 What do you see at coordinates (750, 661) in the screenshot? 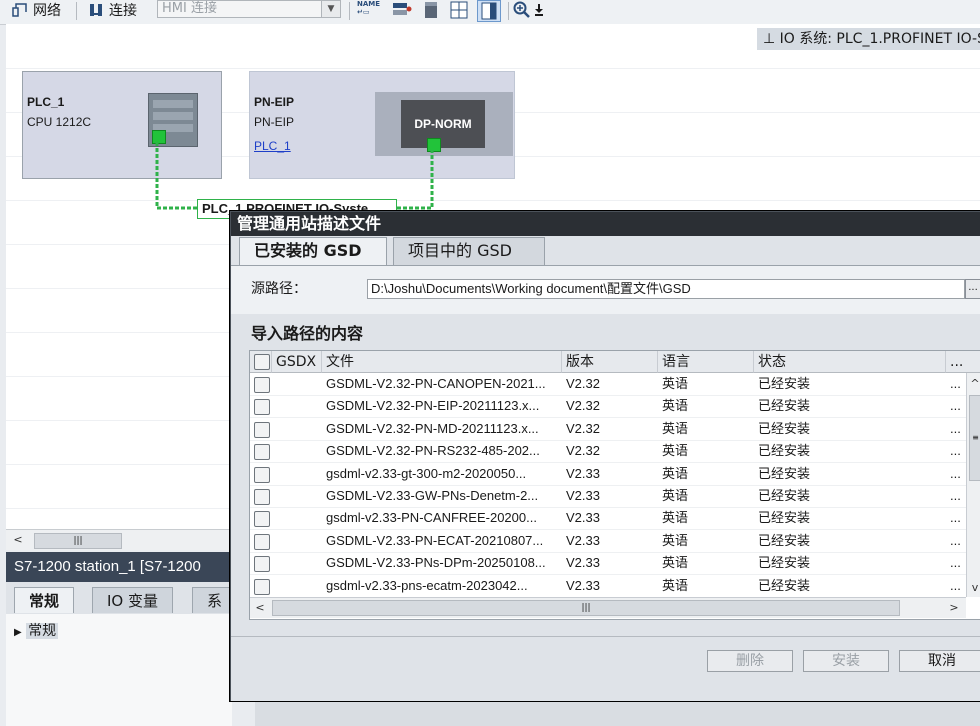
I see `delete-button: 删除` at bounding box center [750, 661].